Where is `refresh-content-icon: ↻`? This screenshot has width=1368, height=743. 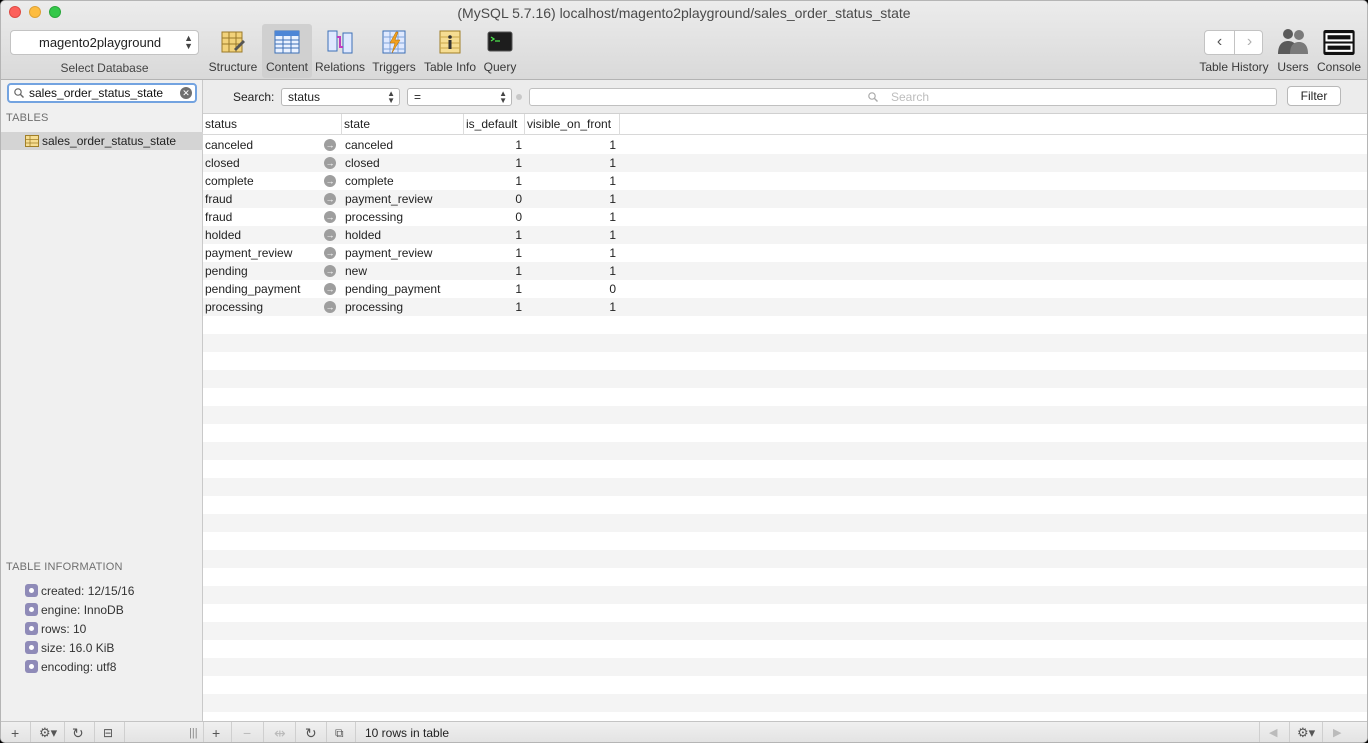 refresh-content-icon: ↻ is located at coordinates (311, 733).